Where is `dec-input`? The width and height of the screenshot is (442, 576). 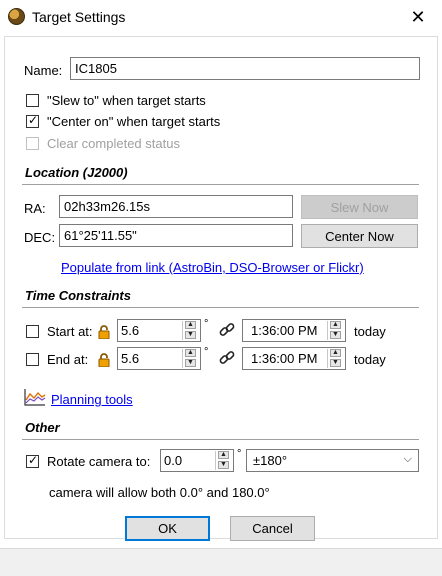
dec-input is located at coordinates (176, 235).